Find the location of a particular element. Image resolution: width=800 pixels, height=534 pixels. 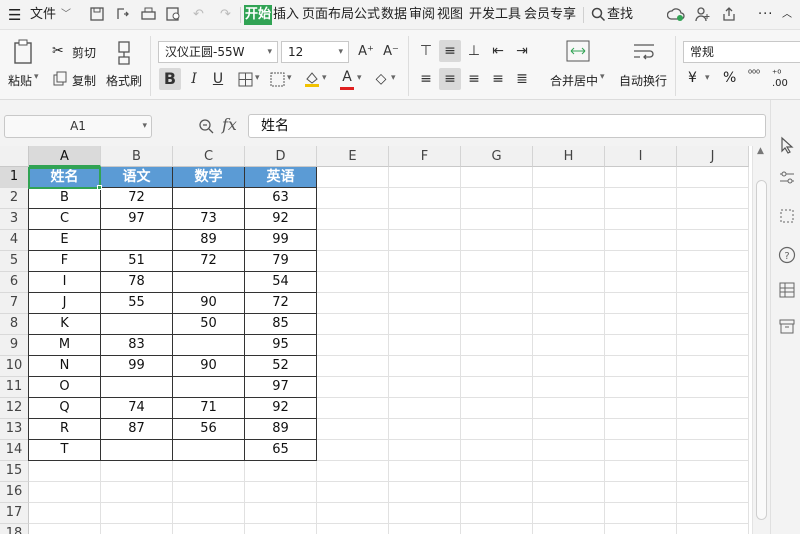

column-header: G is located at coordinates (497, 156).